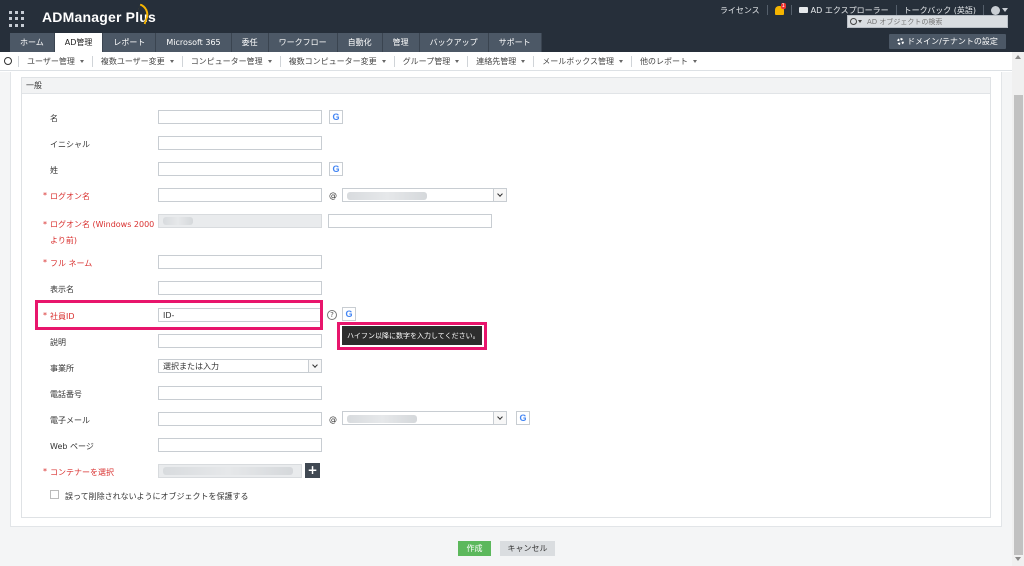 The height and width of the screenshot is (566, 1024). Describe the element at coordinates (157, 496) in the screenshot. I see `protect-label: 誤って削除されないようにオブジェクトを保護する` at that location.